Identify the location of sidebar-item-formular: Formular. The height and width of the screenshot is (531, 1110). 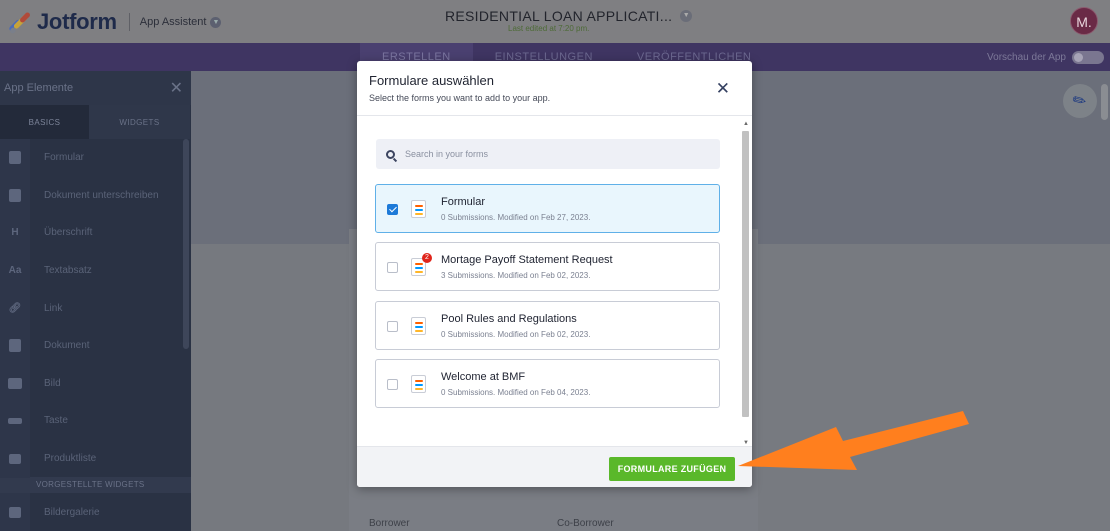
(95, 157).